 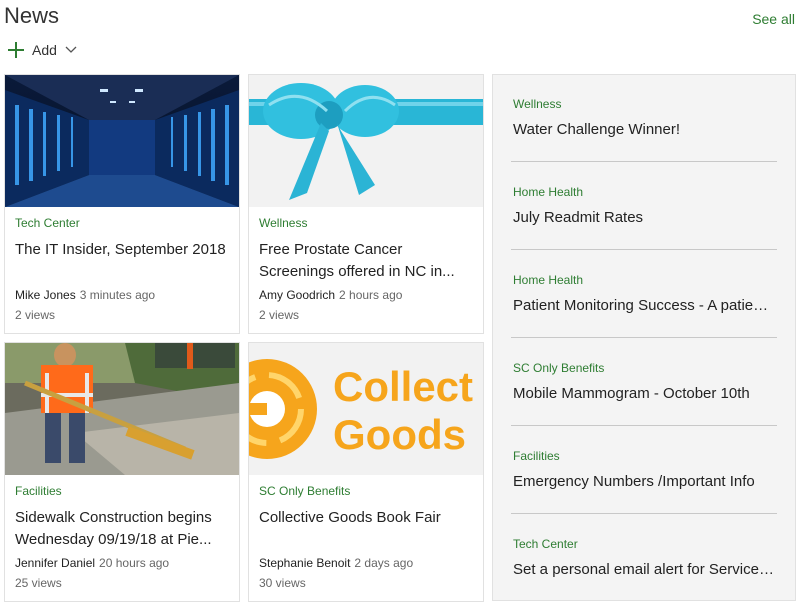 What do you see at coordinates (366, 141) in the screenshot?
I see `blue-ribbon-bow-image` at bounding box center [366, 141].